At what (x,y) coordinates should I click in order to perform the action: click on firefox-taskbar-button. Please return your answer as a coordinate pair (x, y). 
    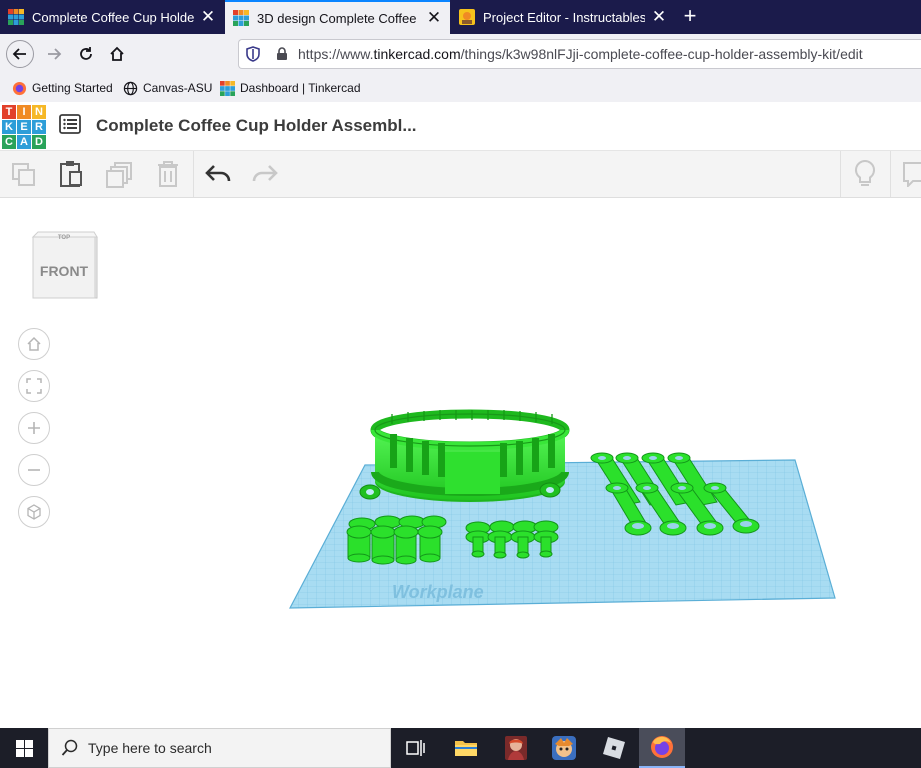
    Looking at the image, I should click on (662, 748).